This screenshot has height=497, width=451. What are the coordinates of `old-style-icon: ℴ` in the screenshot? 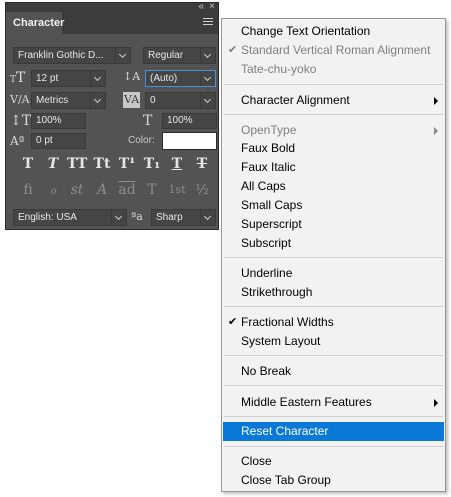 It's located at (53, 190).